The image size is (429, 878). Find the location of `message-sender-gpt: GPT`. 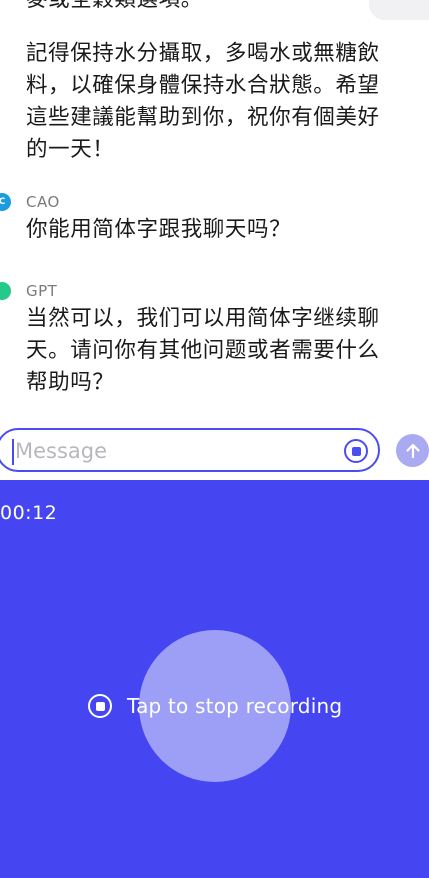

message-sender-gpt: GPT is located at coordinates (28, 291).